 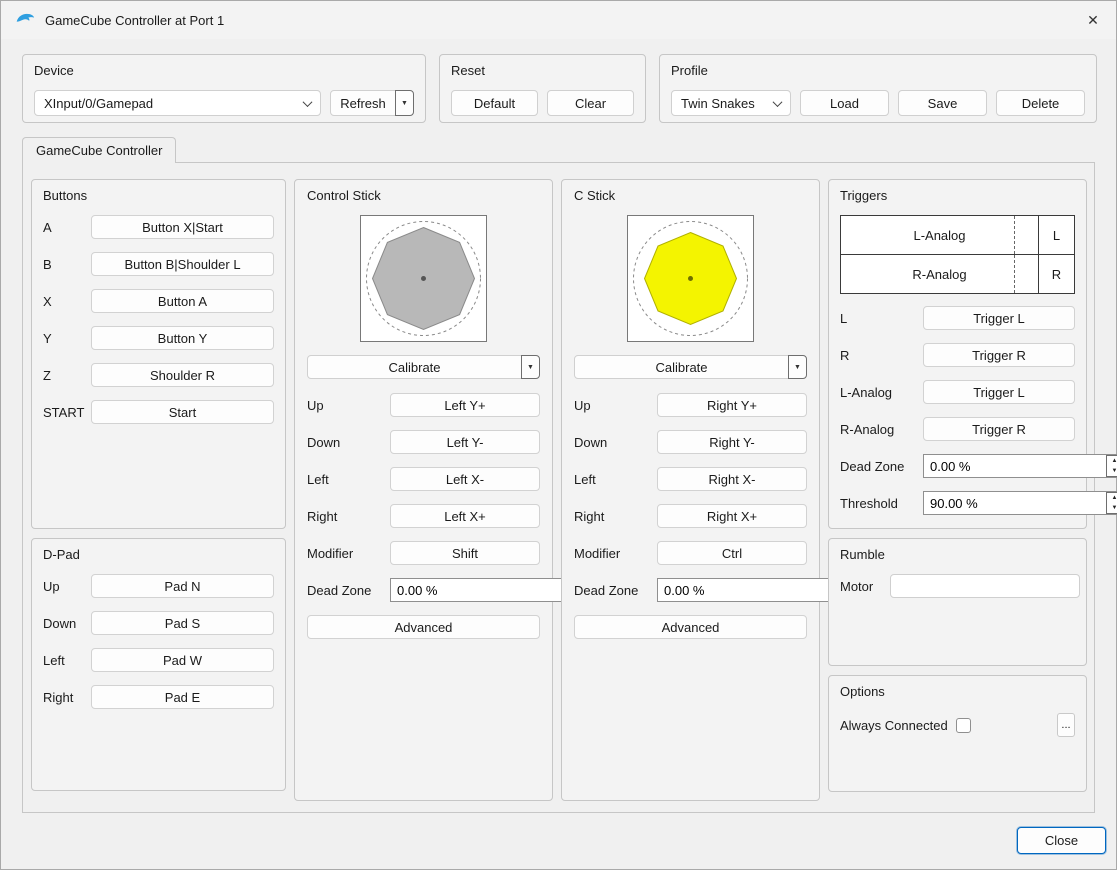 What do you see at coordinates (867, 429) in the screenshot?
I see `triggers-r-analog-label: R-Analog` at bounding box center [867, 429].